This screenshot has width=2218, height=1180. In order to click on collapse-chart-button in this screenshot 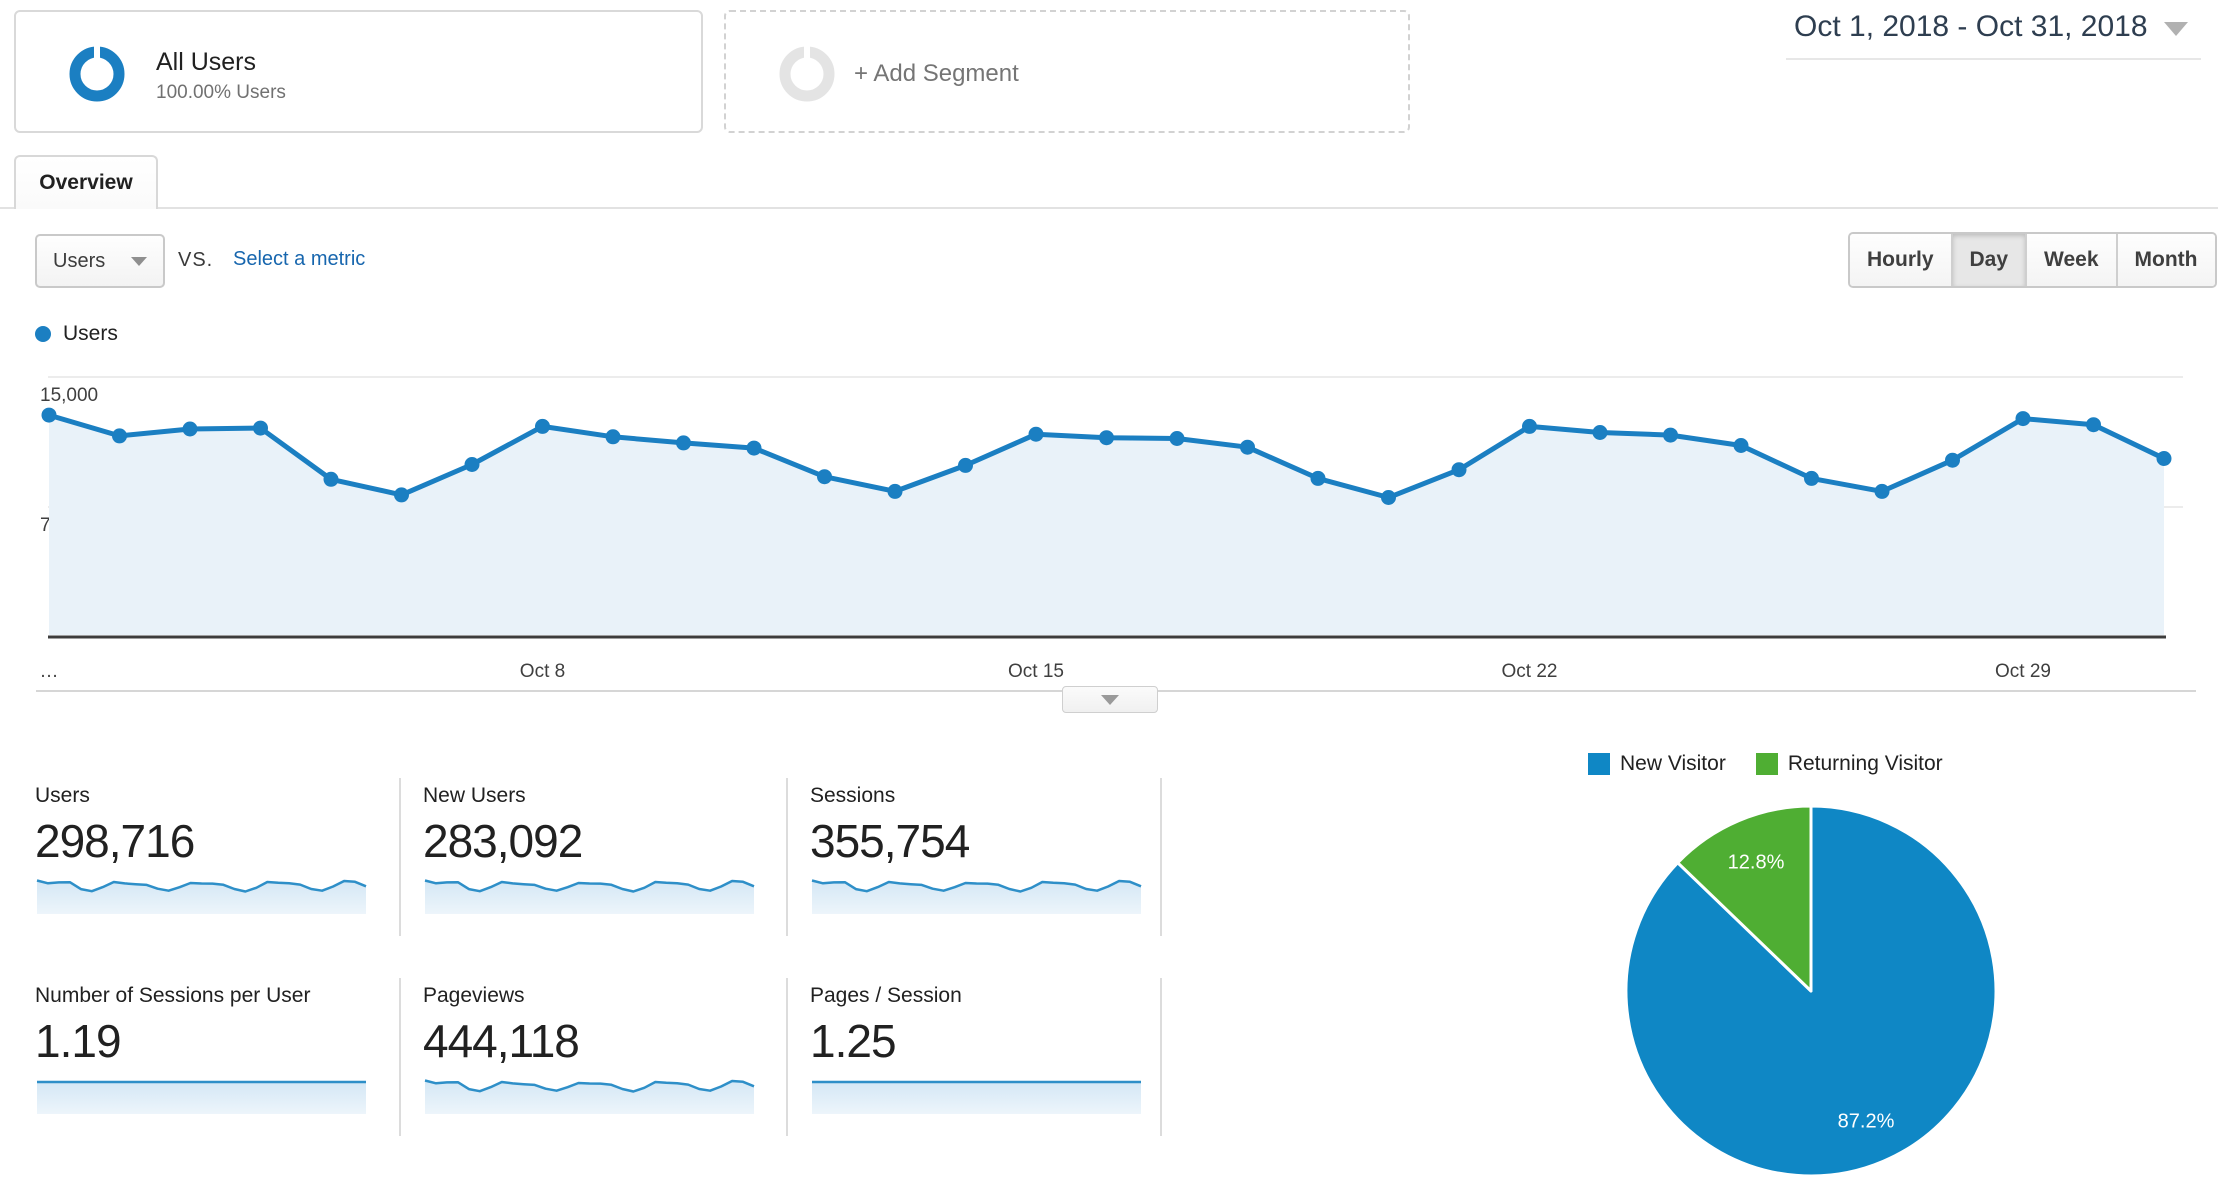, I will do `click(1110, 699)`.